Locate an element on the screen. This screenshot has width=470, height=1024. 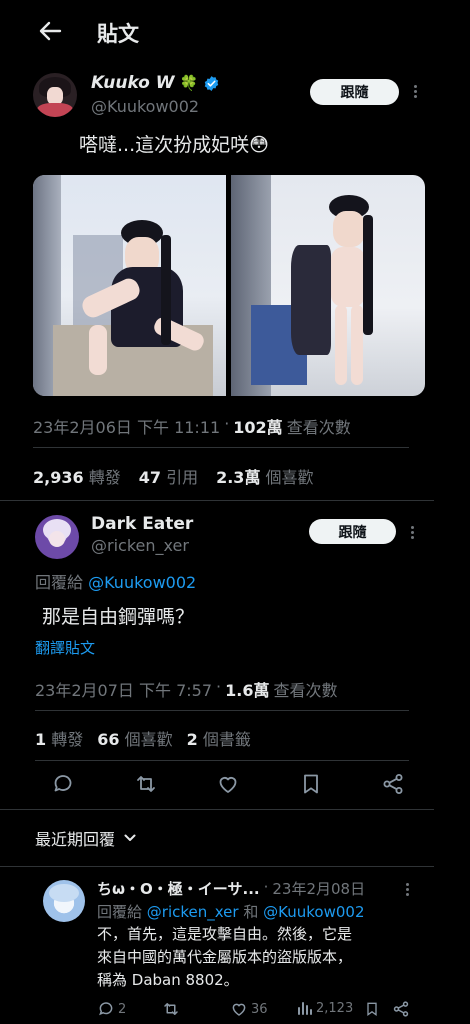
stat-quotes: 47 引用 is located at coordinates (168, 476).